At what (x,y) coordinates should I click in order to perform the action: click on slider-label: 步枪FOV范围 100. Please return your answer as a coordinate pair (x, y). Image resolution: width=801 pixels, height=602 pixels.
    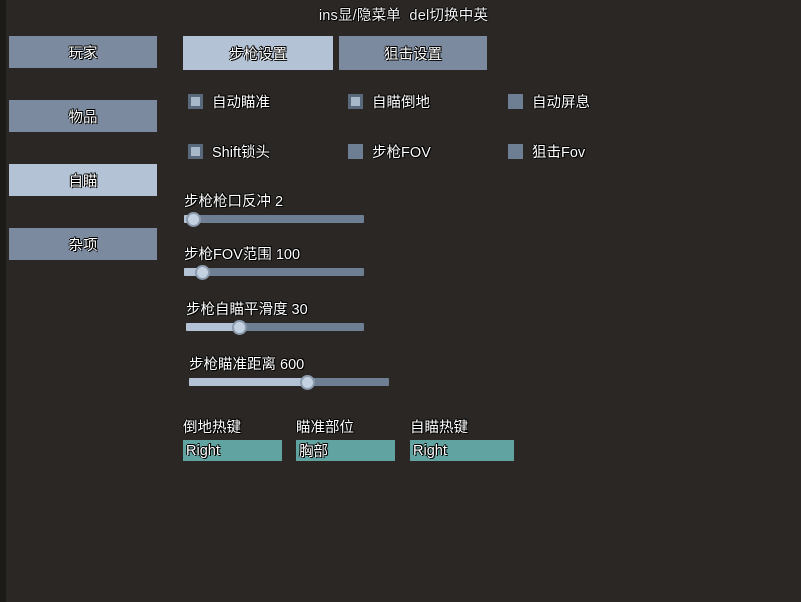
    Looking at the image, I should click on (274, 253).